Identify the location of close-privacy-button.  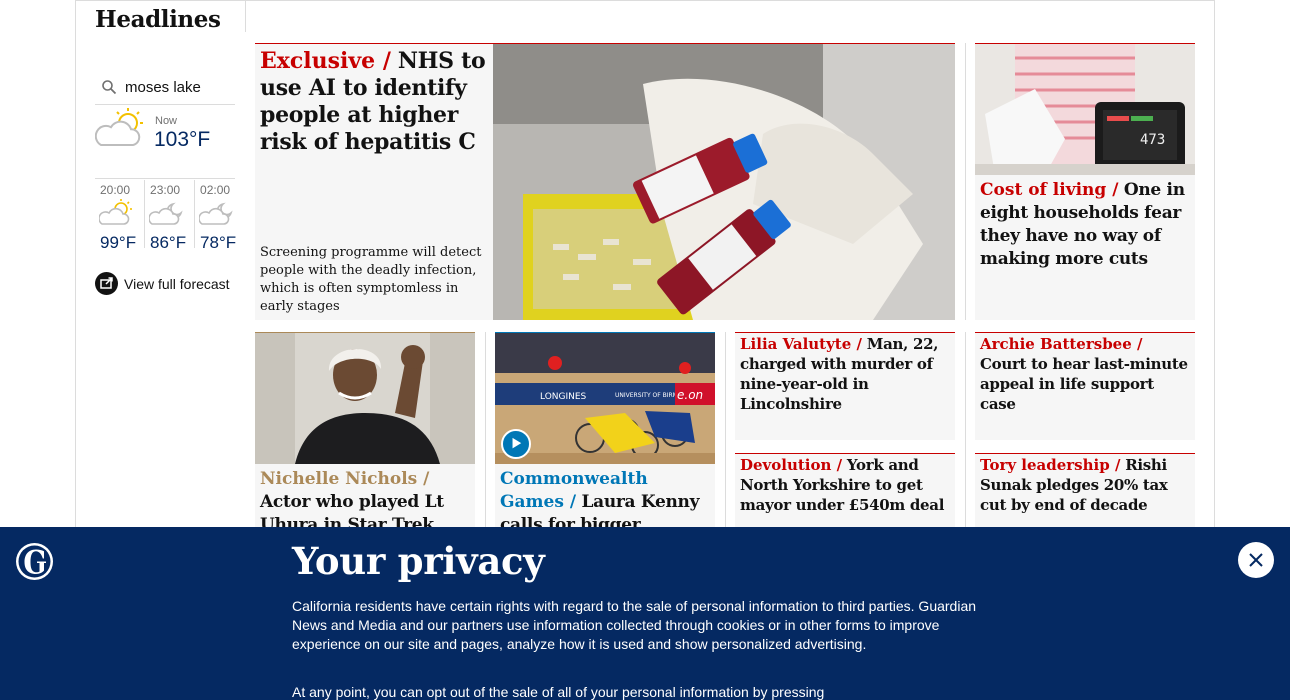
(1256, 560).